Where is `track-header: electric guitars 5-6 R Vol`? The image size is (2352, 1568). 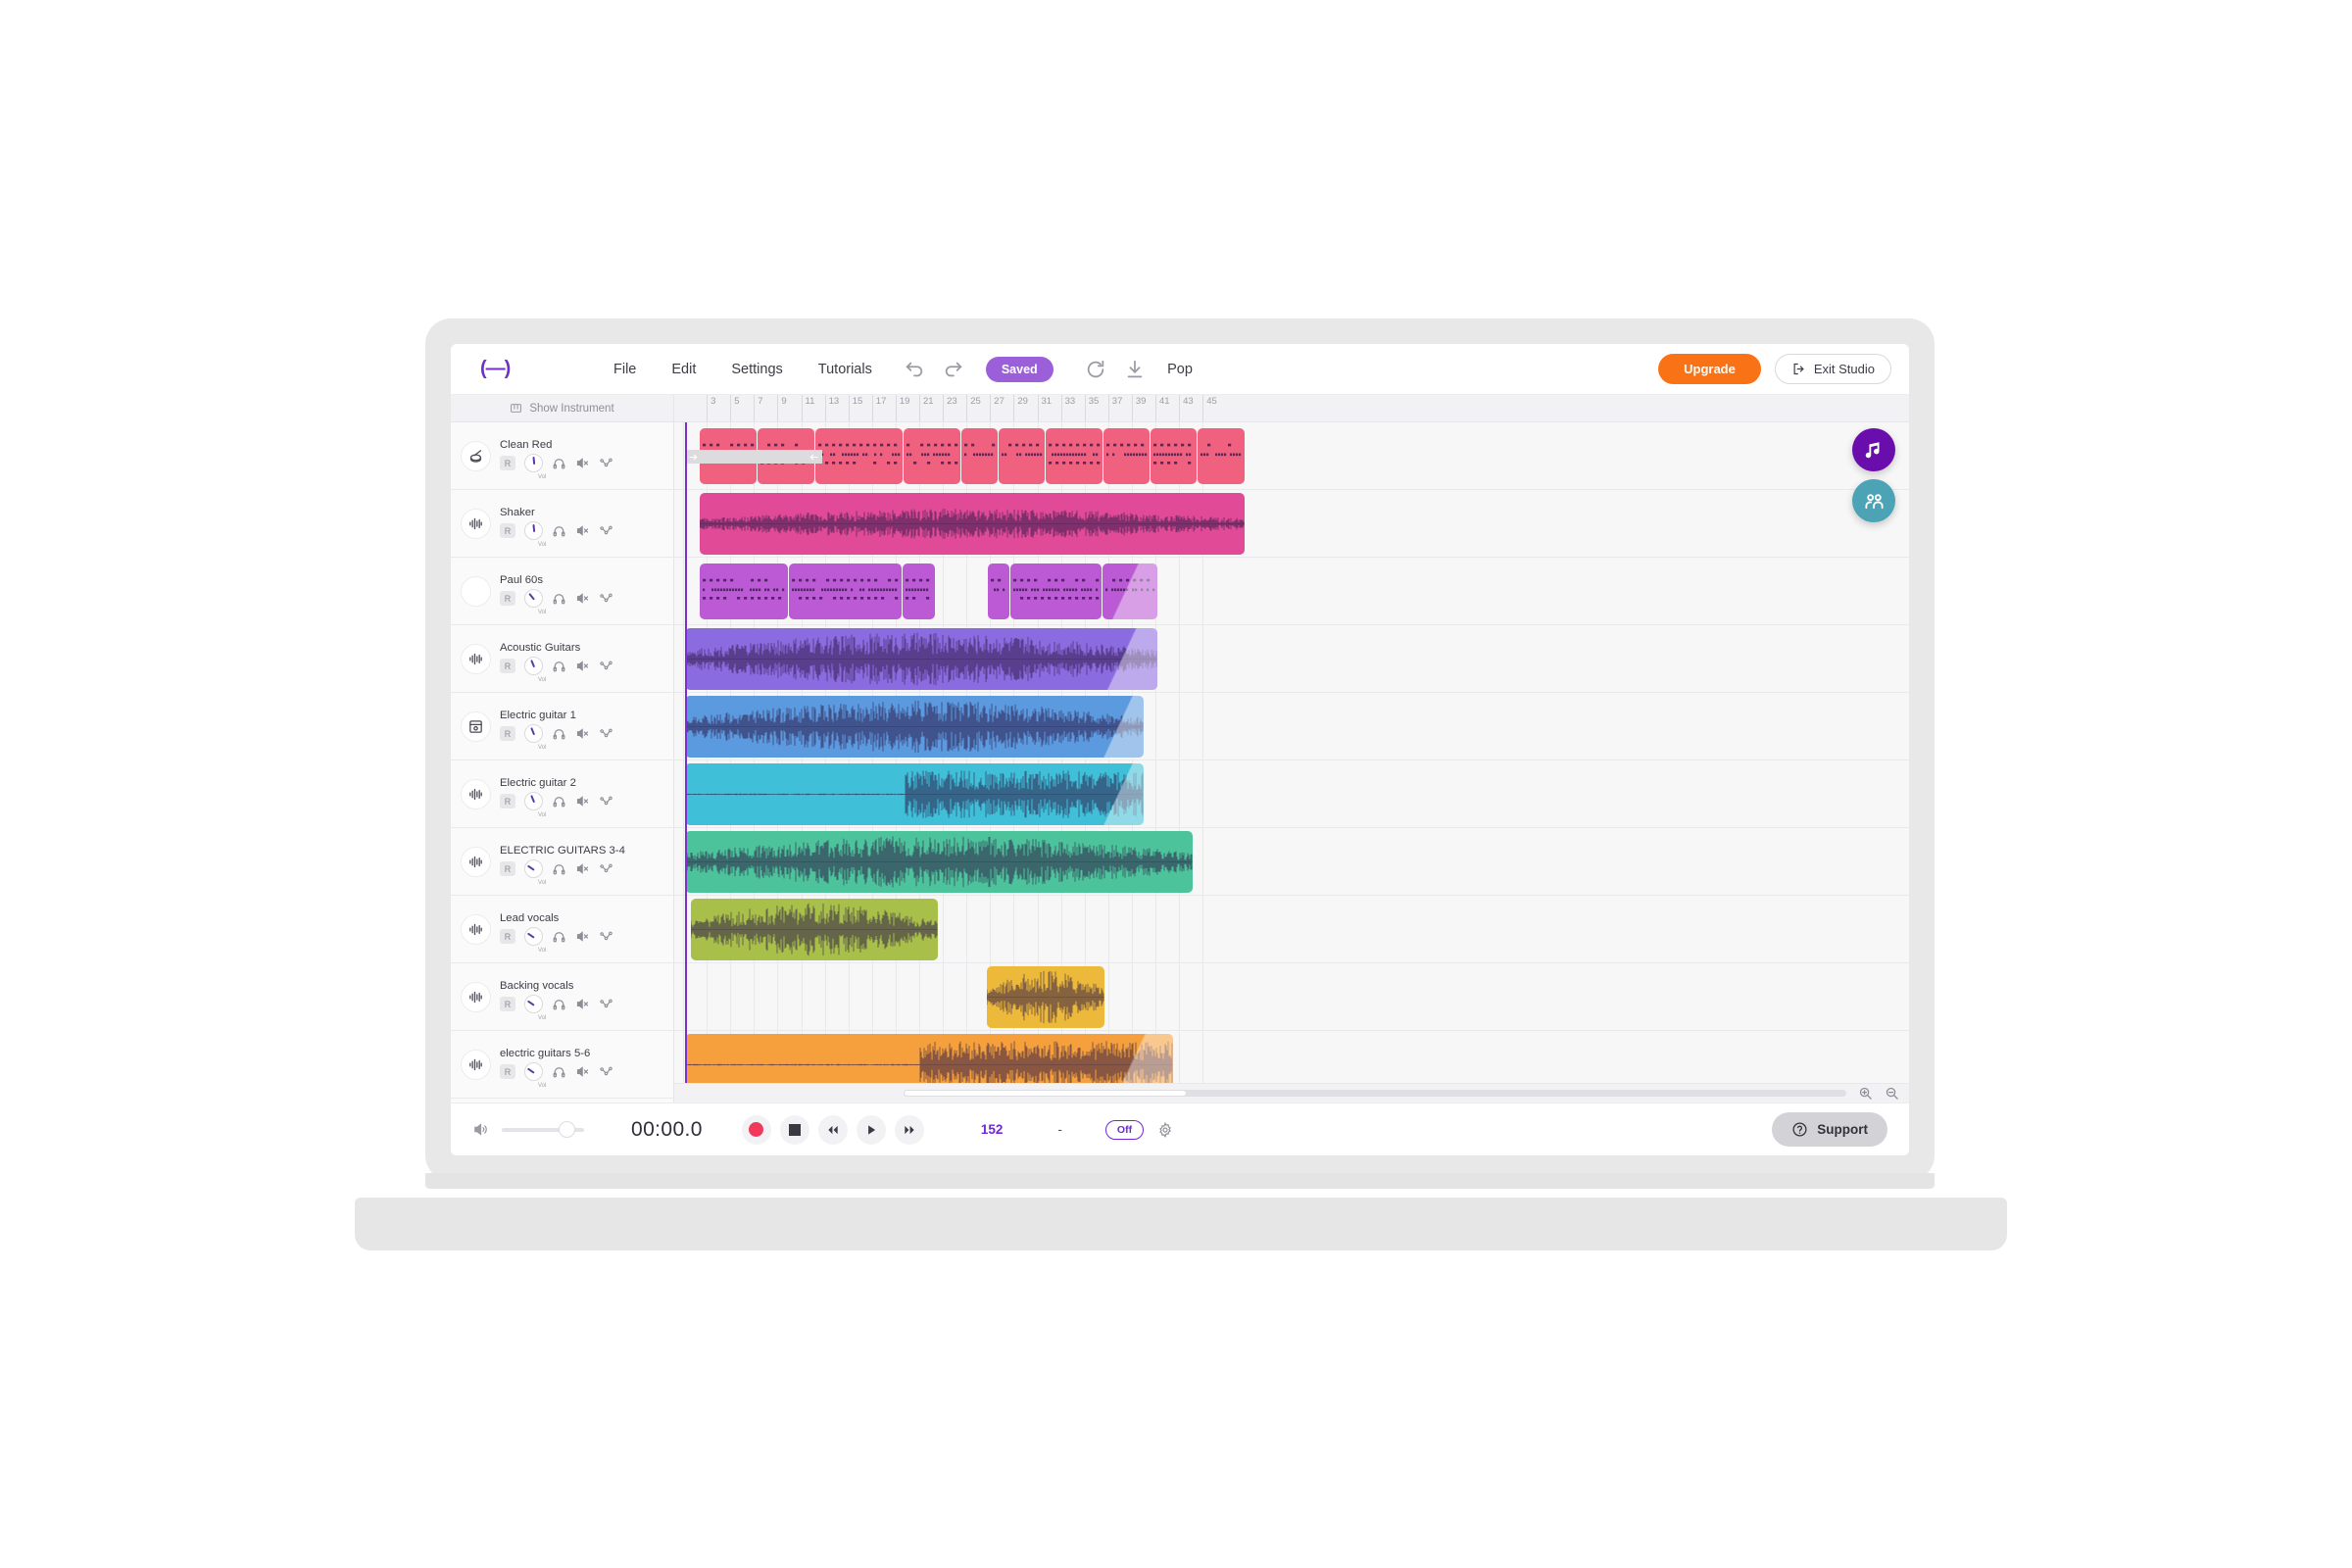
track-header: electric guitars 5-6 R Vol is located at coordinates (562, 1065).